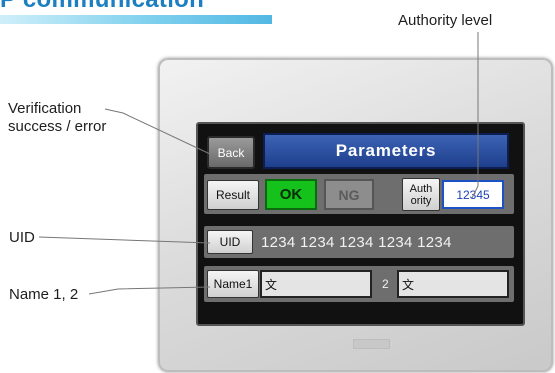 The width and height of the screenshot is (555, 373). What do you see at coordinates (473, 194) in the screenshot?
I see `authority-value: 12345` at bounding box center [473, 194].